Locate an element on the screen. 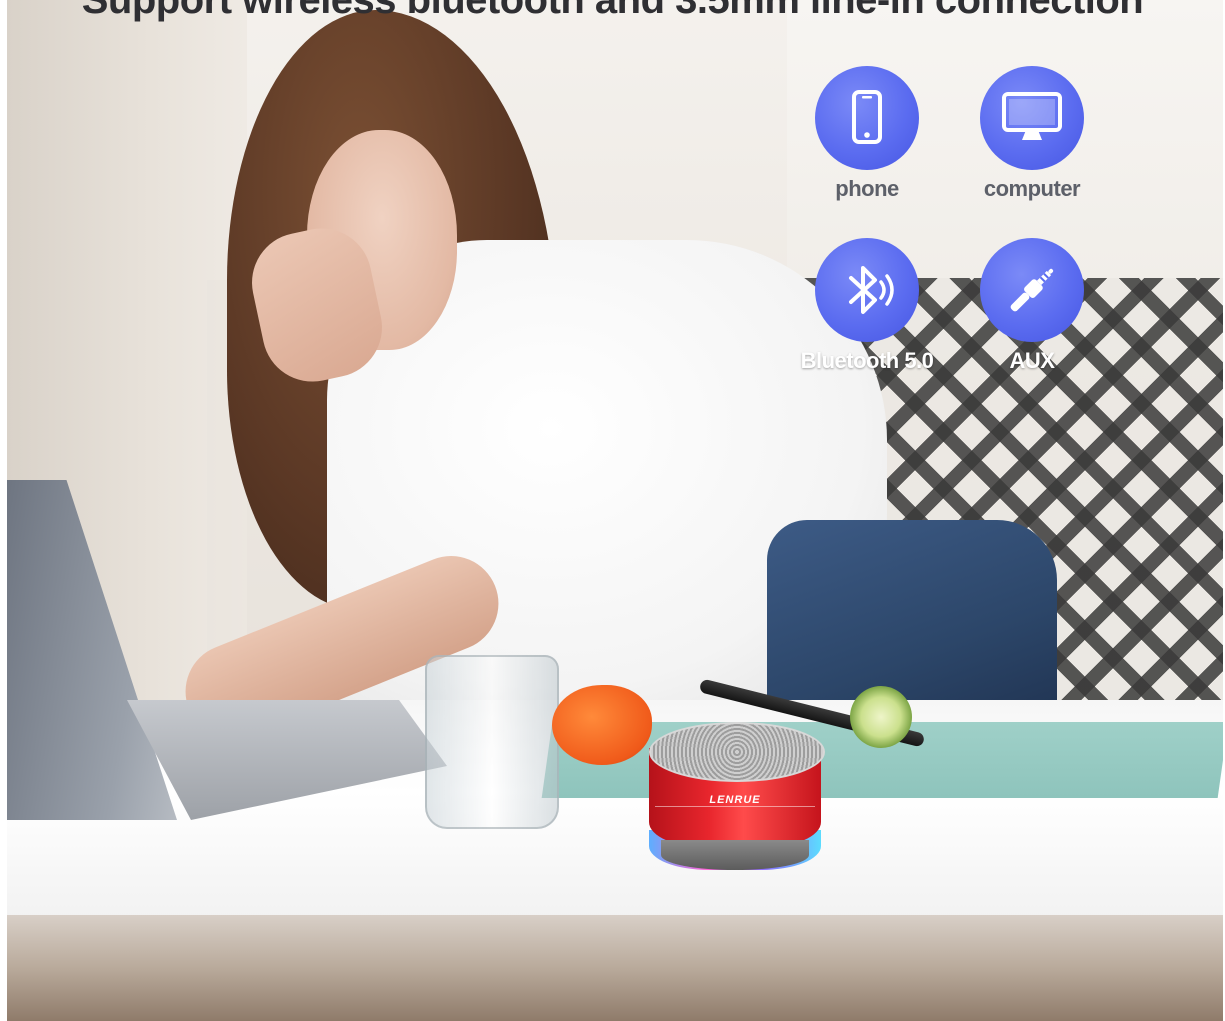 The image size is (1225, 1021). speaker-base is located at coordinates (735, 855).